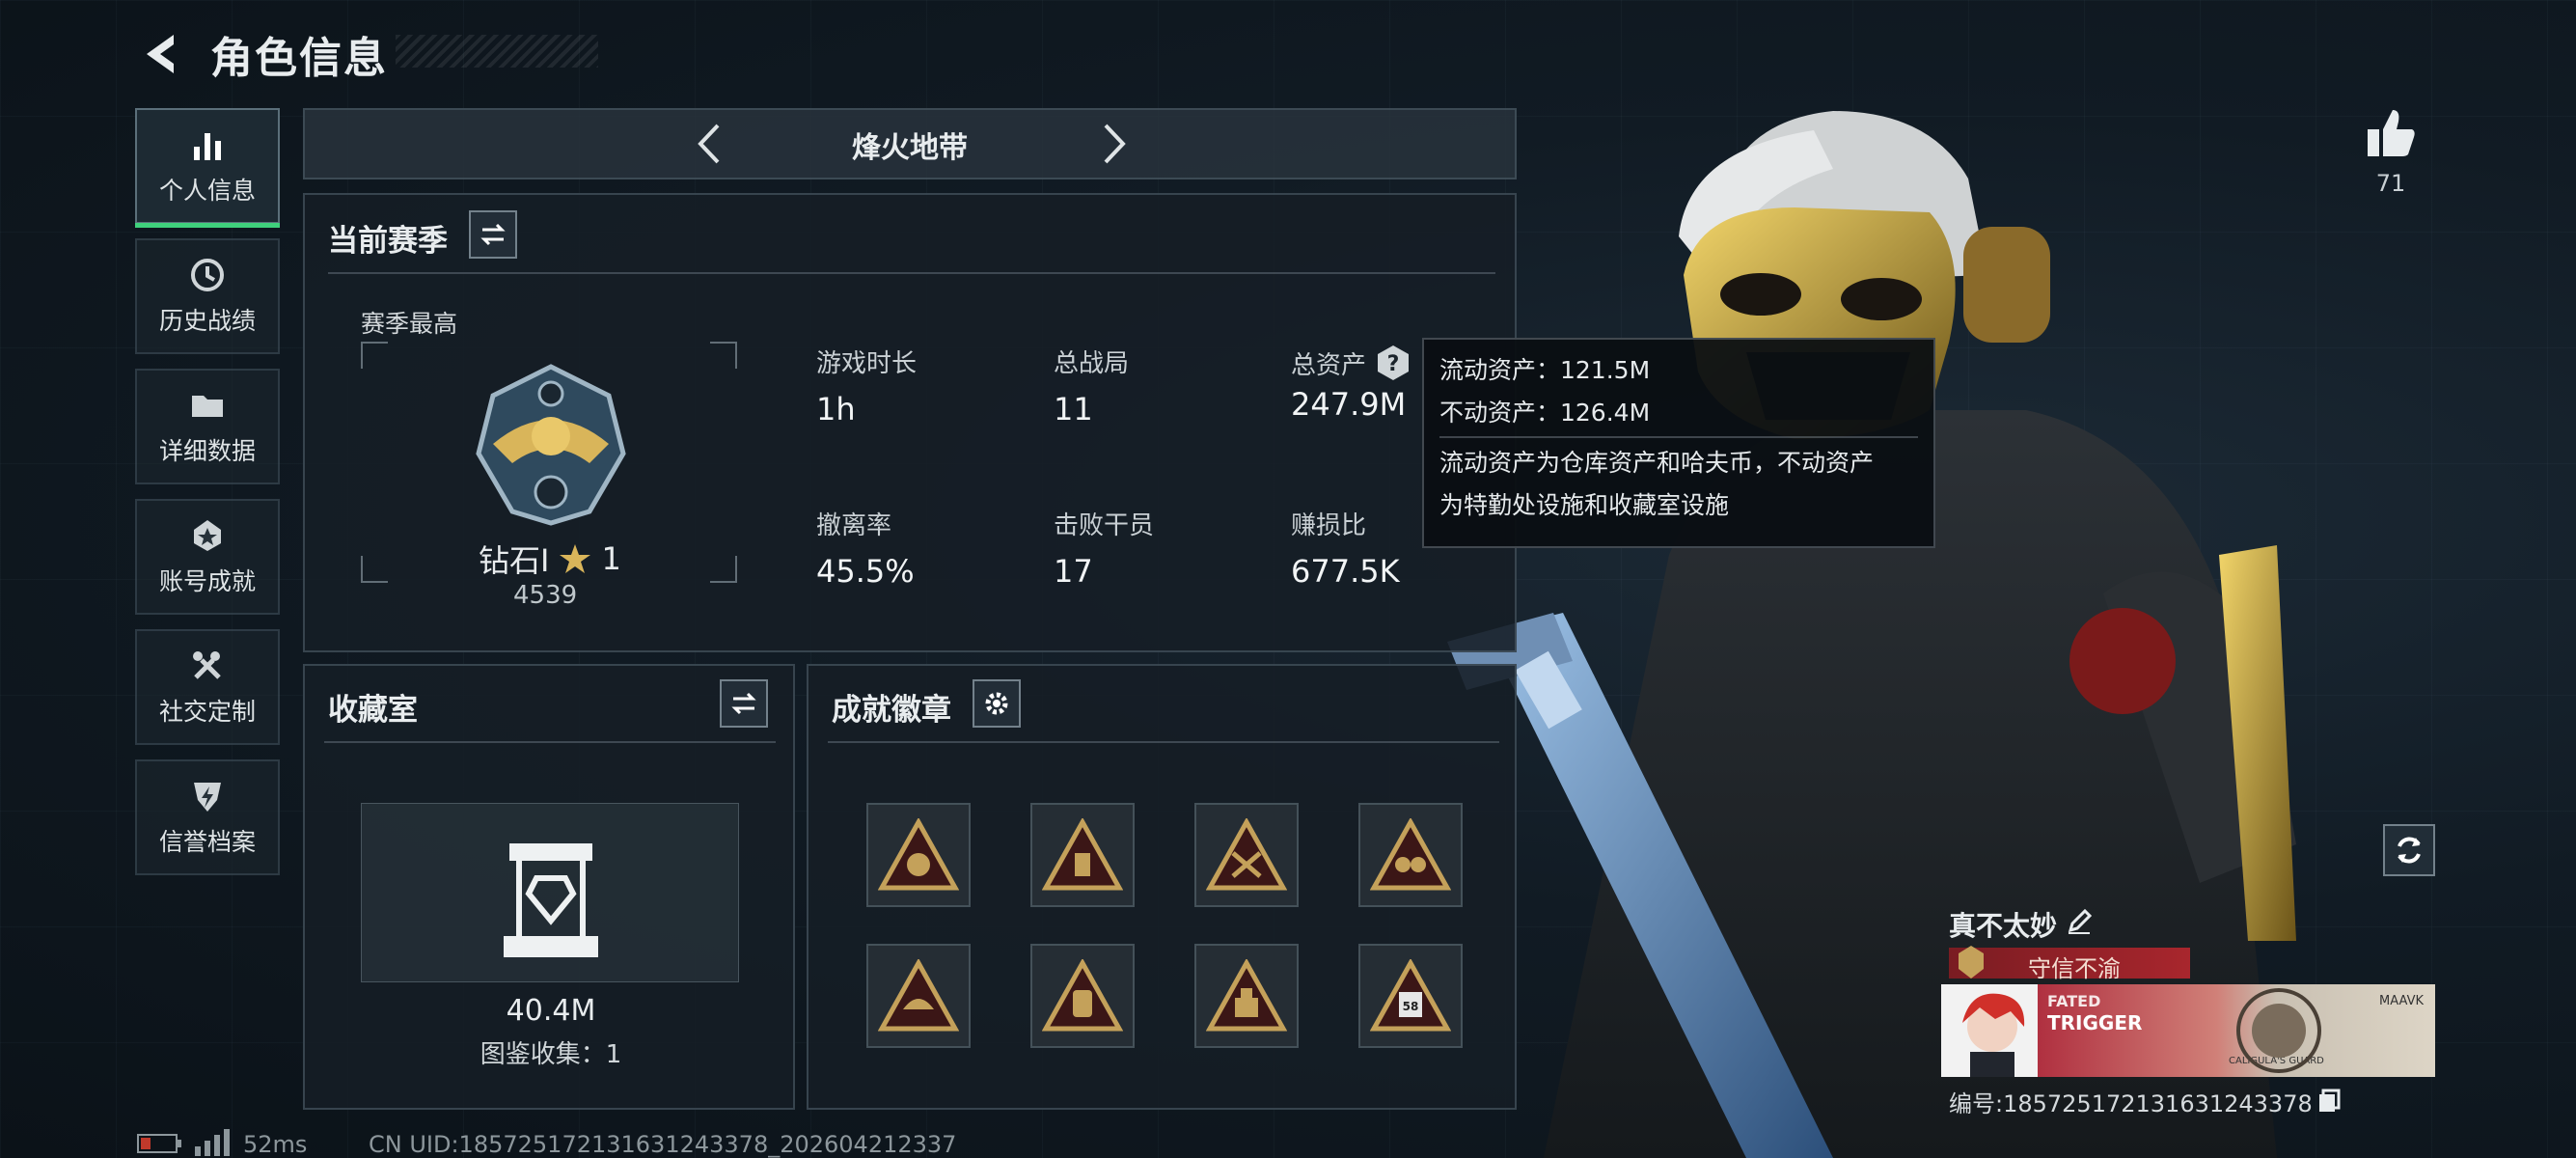 Image resolution: width=2576 pixels, height=1158 pixels. What do you see at coordinates (213, 1142) in the screenshot?
I see `signal-icon` at bounding box center [213, 1142].